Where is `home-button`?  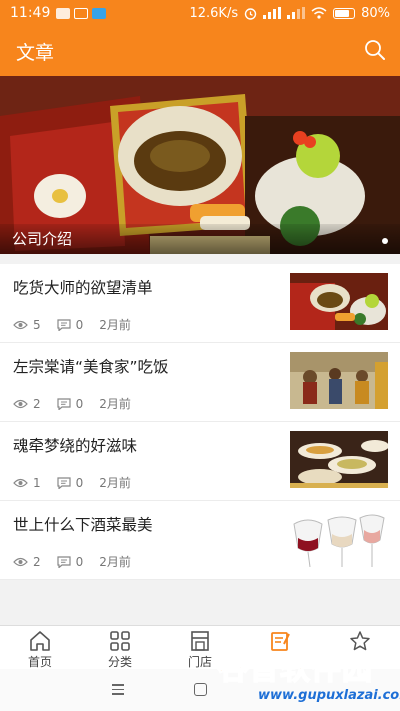 home-button is located at coordinates (200, 689).